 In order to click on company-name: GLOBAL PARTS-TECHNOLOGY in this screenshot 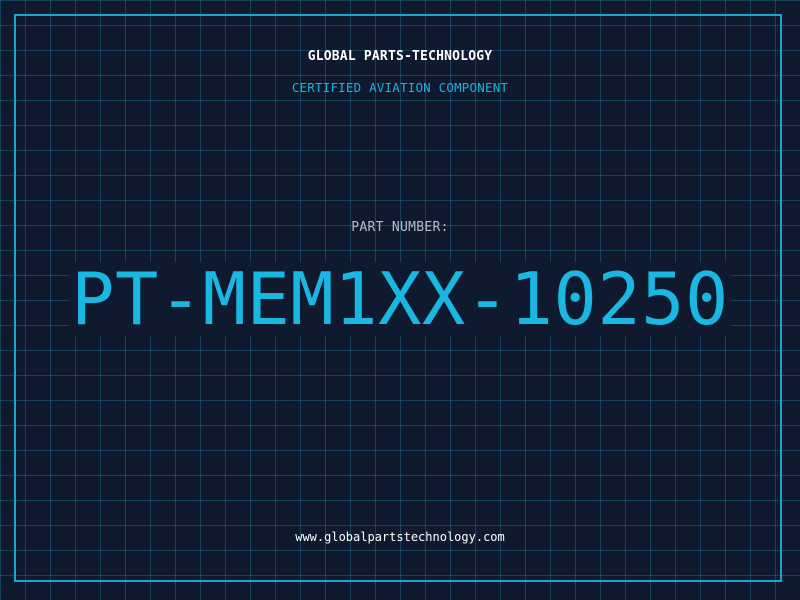, I will do `click(400, 56)`.